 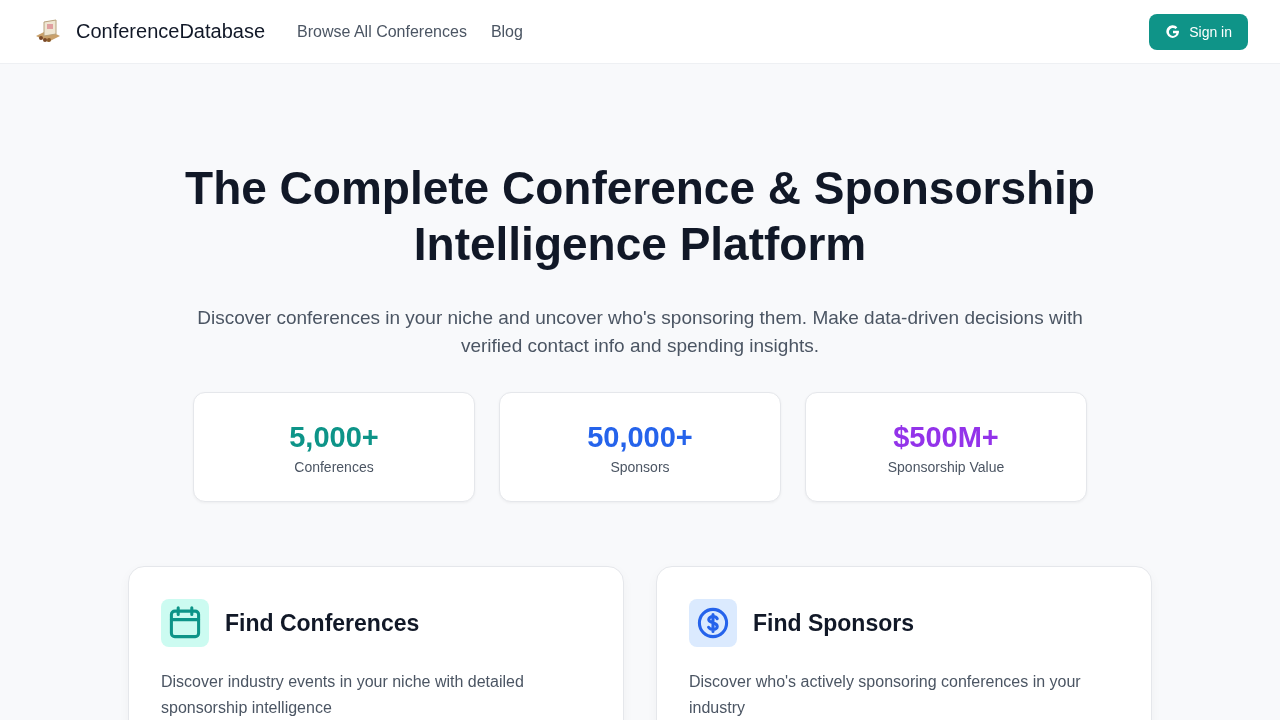 What do you see at coordinates (334, 467) in the screenshot?
I see `stat-label: Conferences` at bounding box center [334, 467].